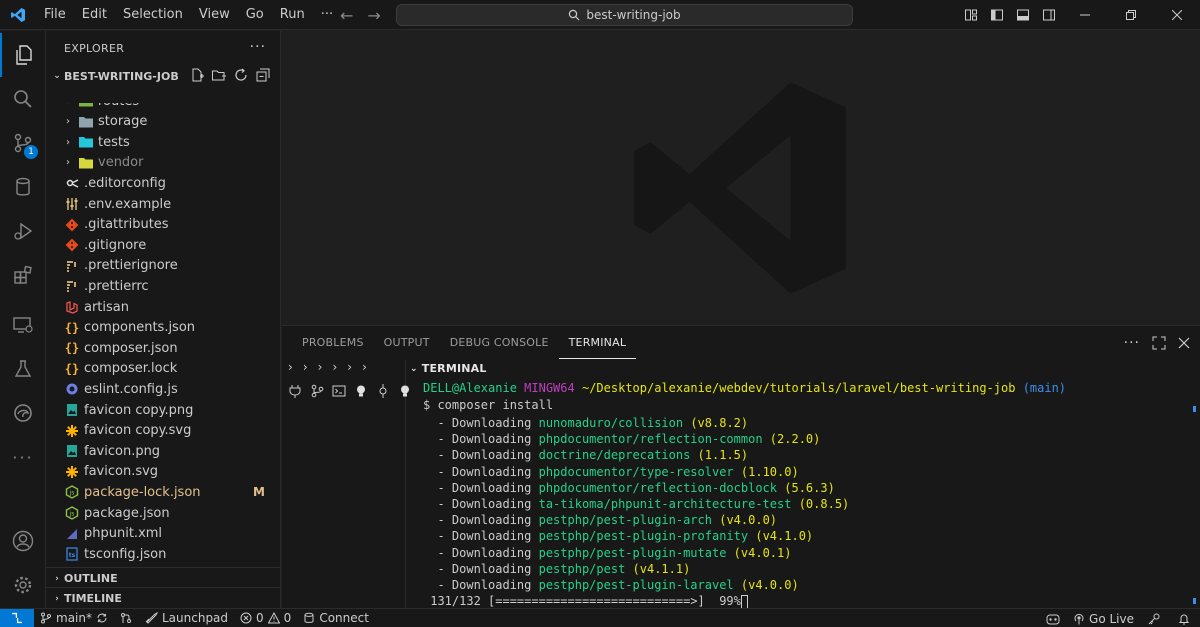 This screenshot has height=627, width=1200. What do you see at coordinates (1085, 15) in the screenshot?
I see `minimize-button` at bounding box center [1085, 15].